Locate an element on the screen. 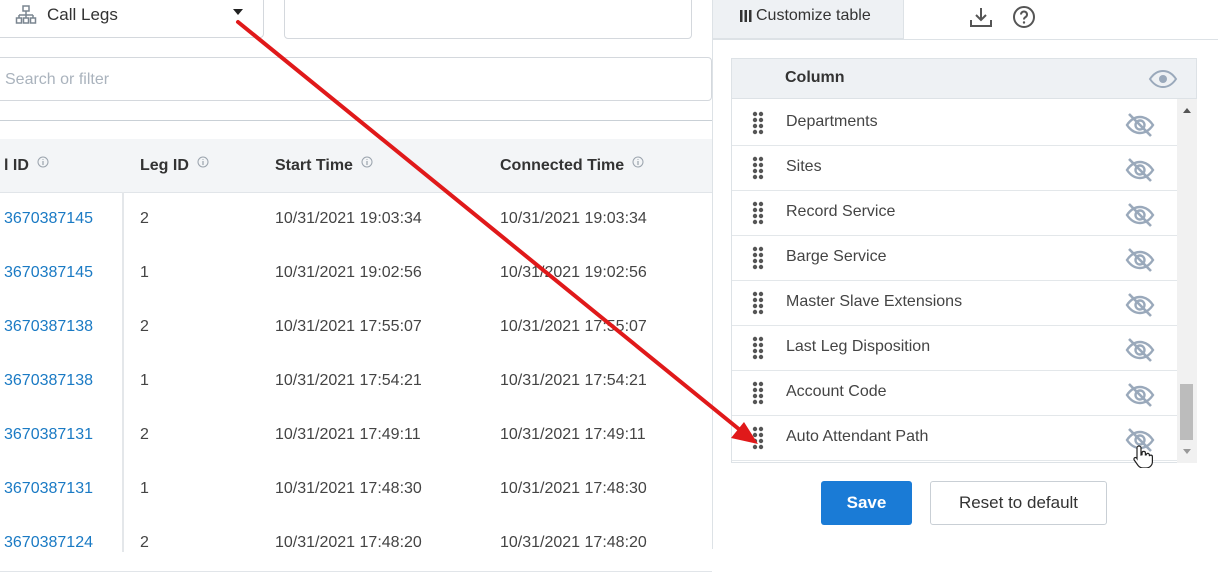 The image size is (1218, 572). column-header-label: Column is located at coordinates (815, 77).